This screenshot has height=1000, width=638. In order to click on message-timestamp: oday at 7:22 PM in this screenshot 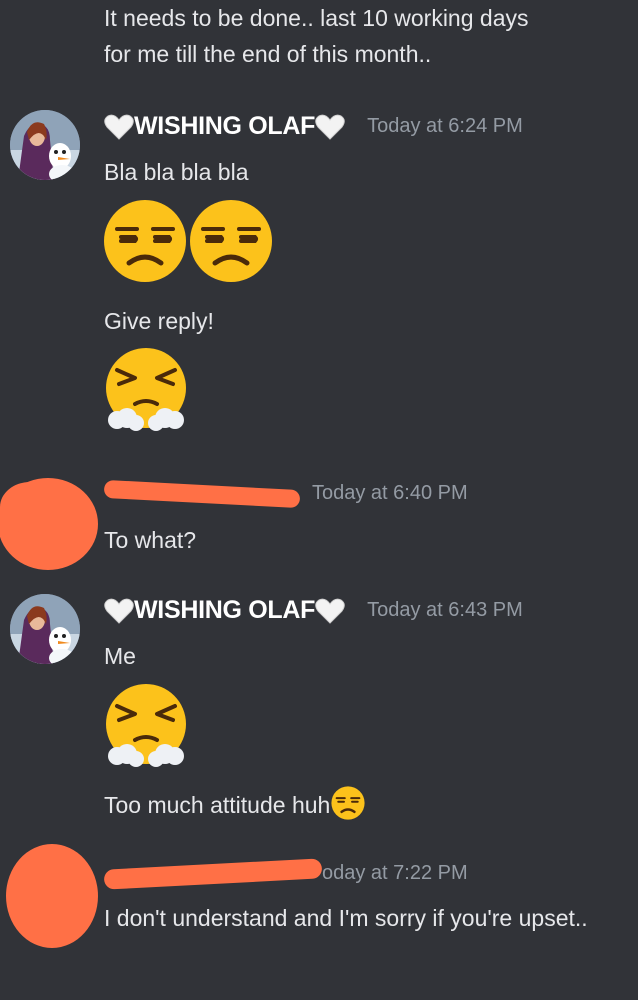, I will do `click(395, 873)`.